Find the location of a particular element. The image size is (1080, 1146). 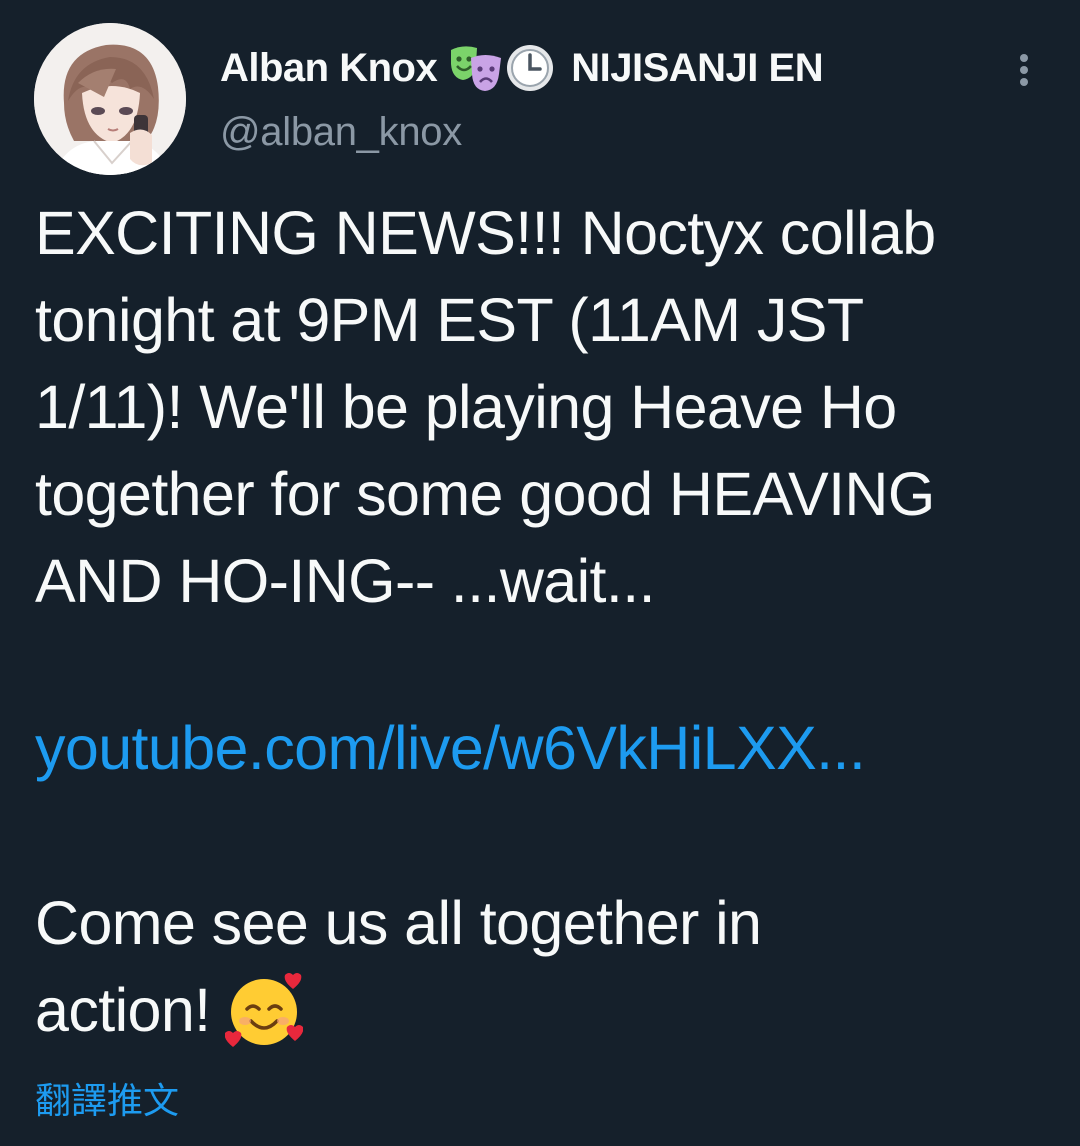

tweet-closing: Come see us all together in action! is located at coordinates (550, 967).